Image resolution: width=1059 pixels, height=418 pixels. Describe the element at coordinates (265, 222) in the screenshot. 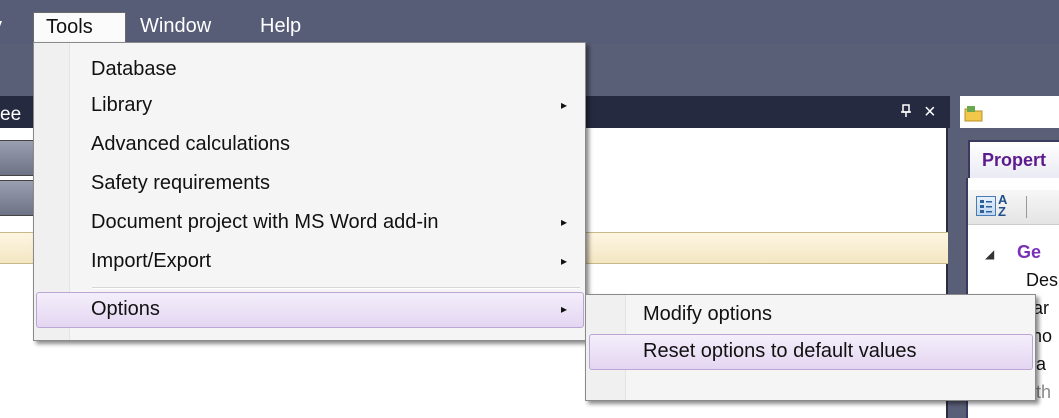

I see `menu-item-label: Document project with MS Word add-in` at that location.